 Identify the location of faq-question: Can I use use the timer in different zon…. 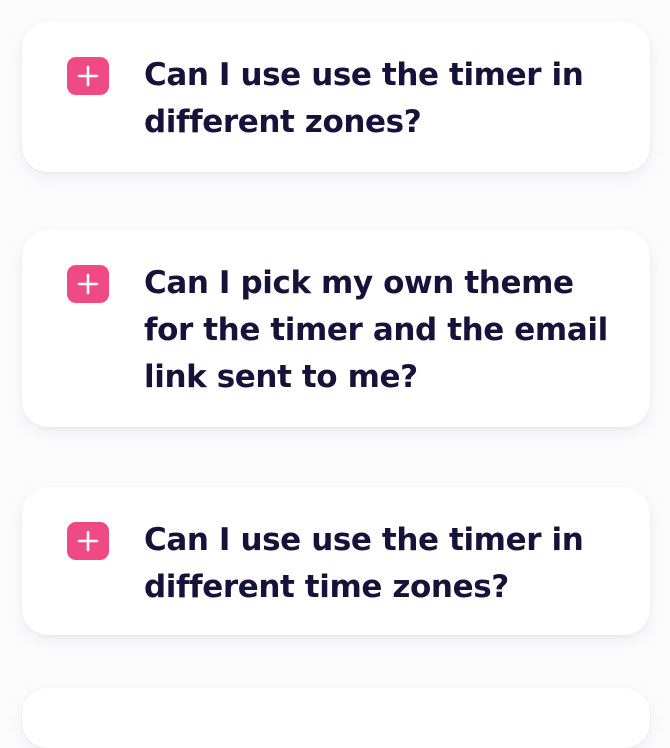
(364, 98).